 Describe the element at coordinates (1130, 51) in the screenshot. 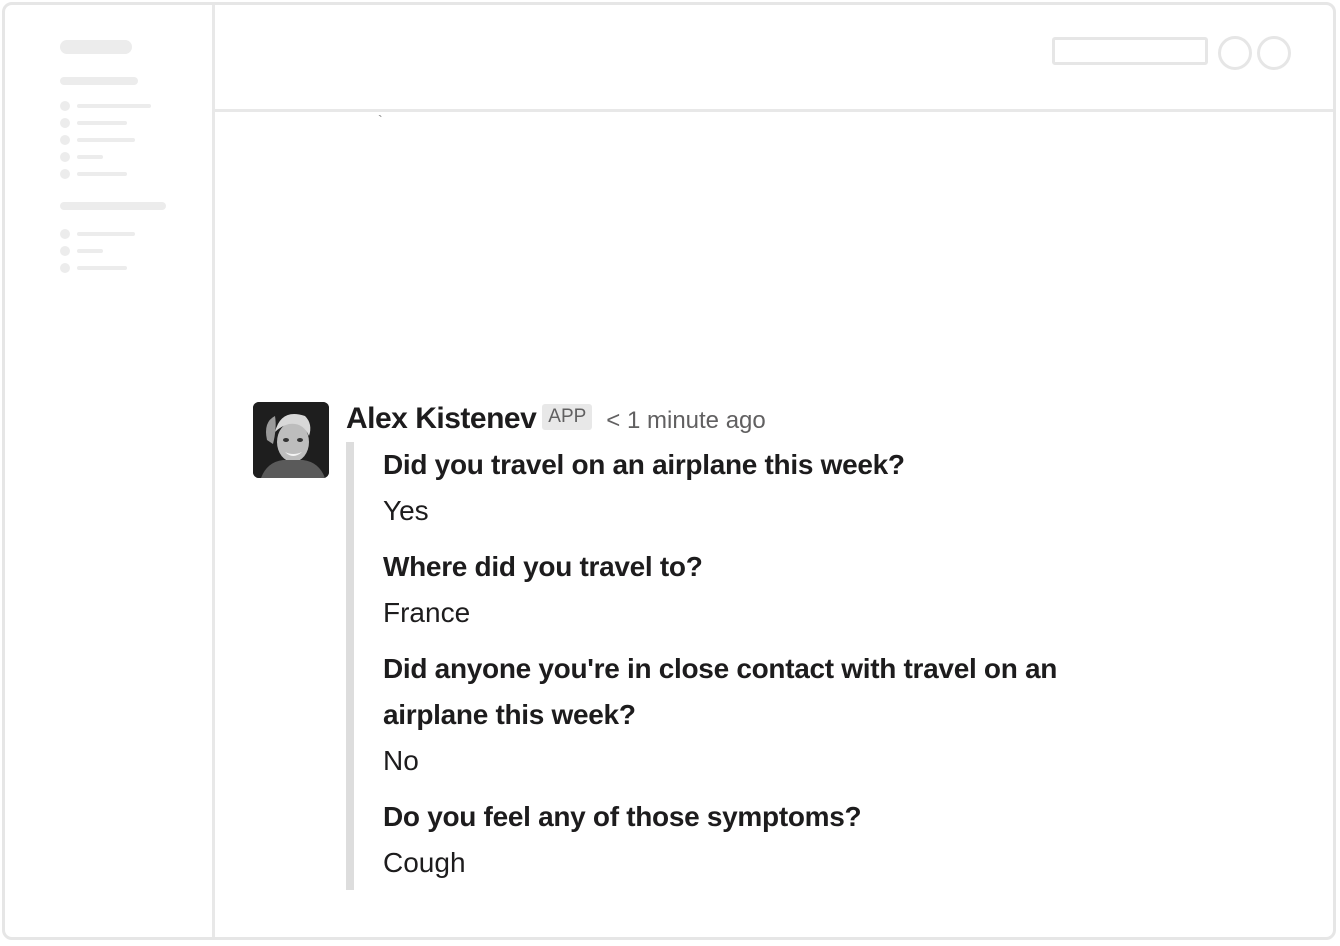

I see `search-input-placeholder` at that location.